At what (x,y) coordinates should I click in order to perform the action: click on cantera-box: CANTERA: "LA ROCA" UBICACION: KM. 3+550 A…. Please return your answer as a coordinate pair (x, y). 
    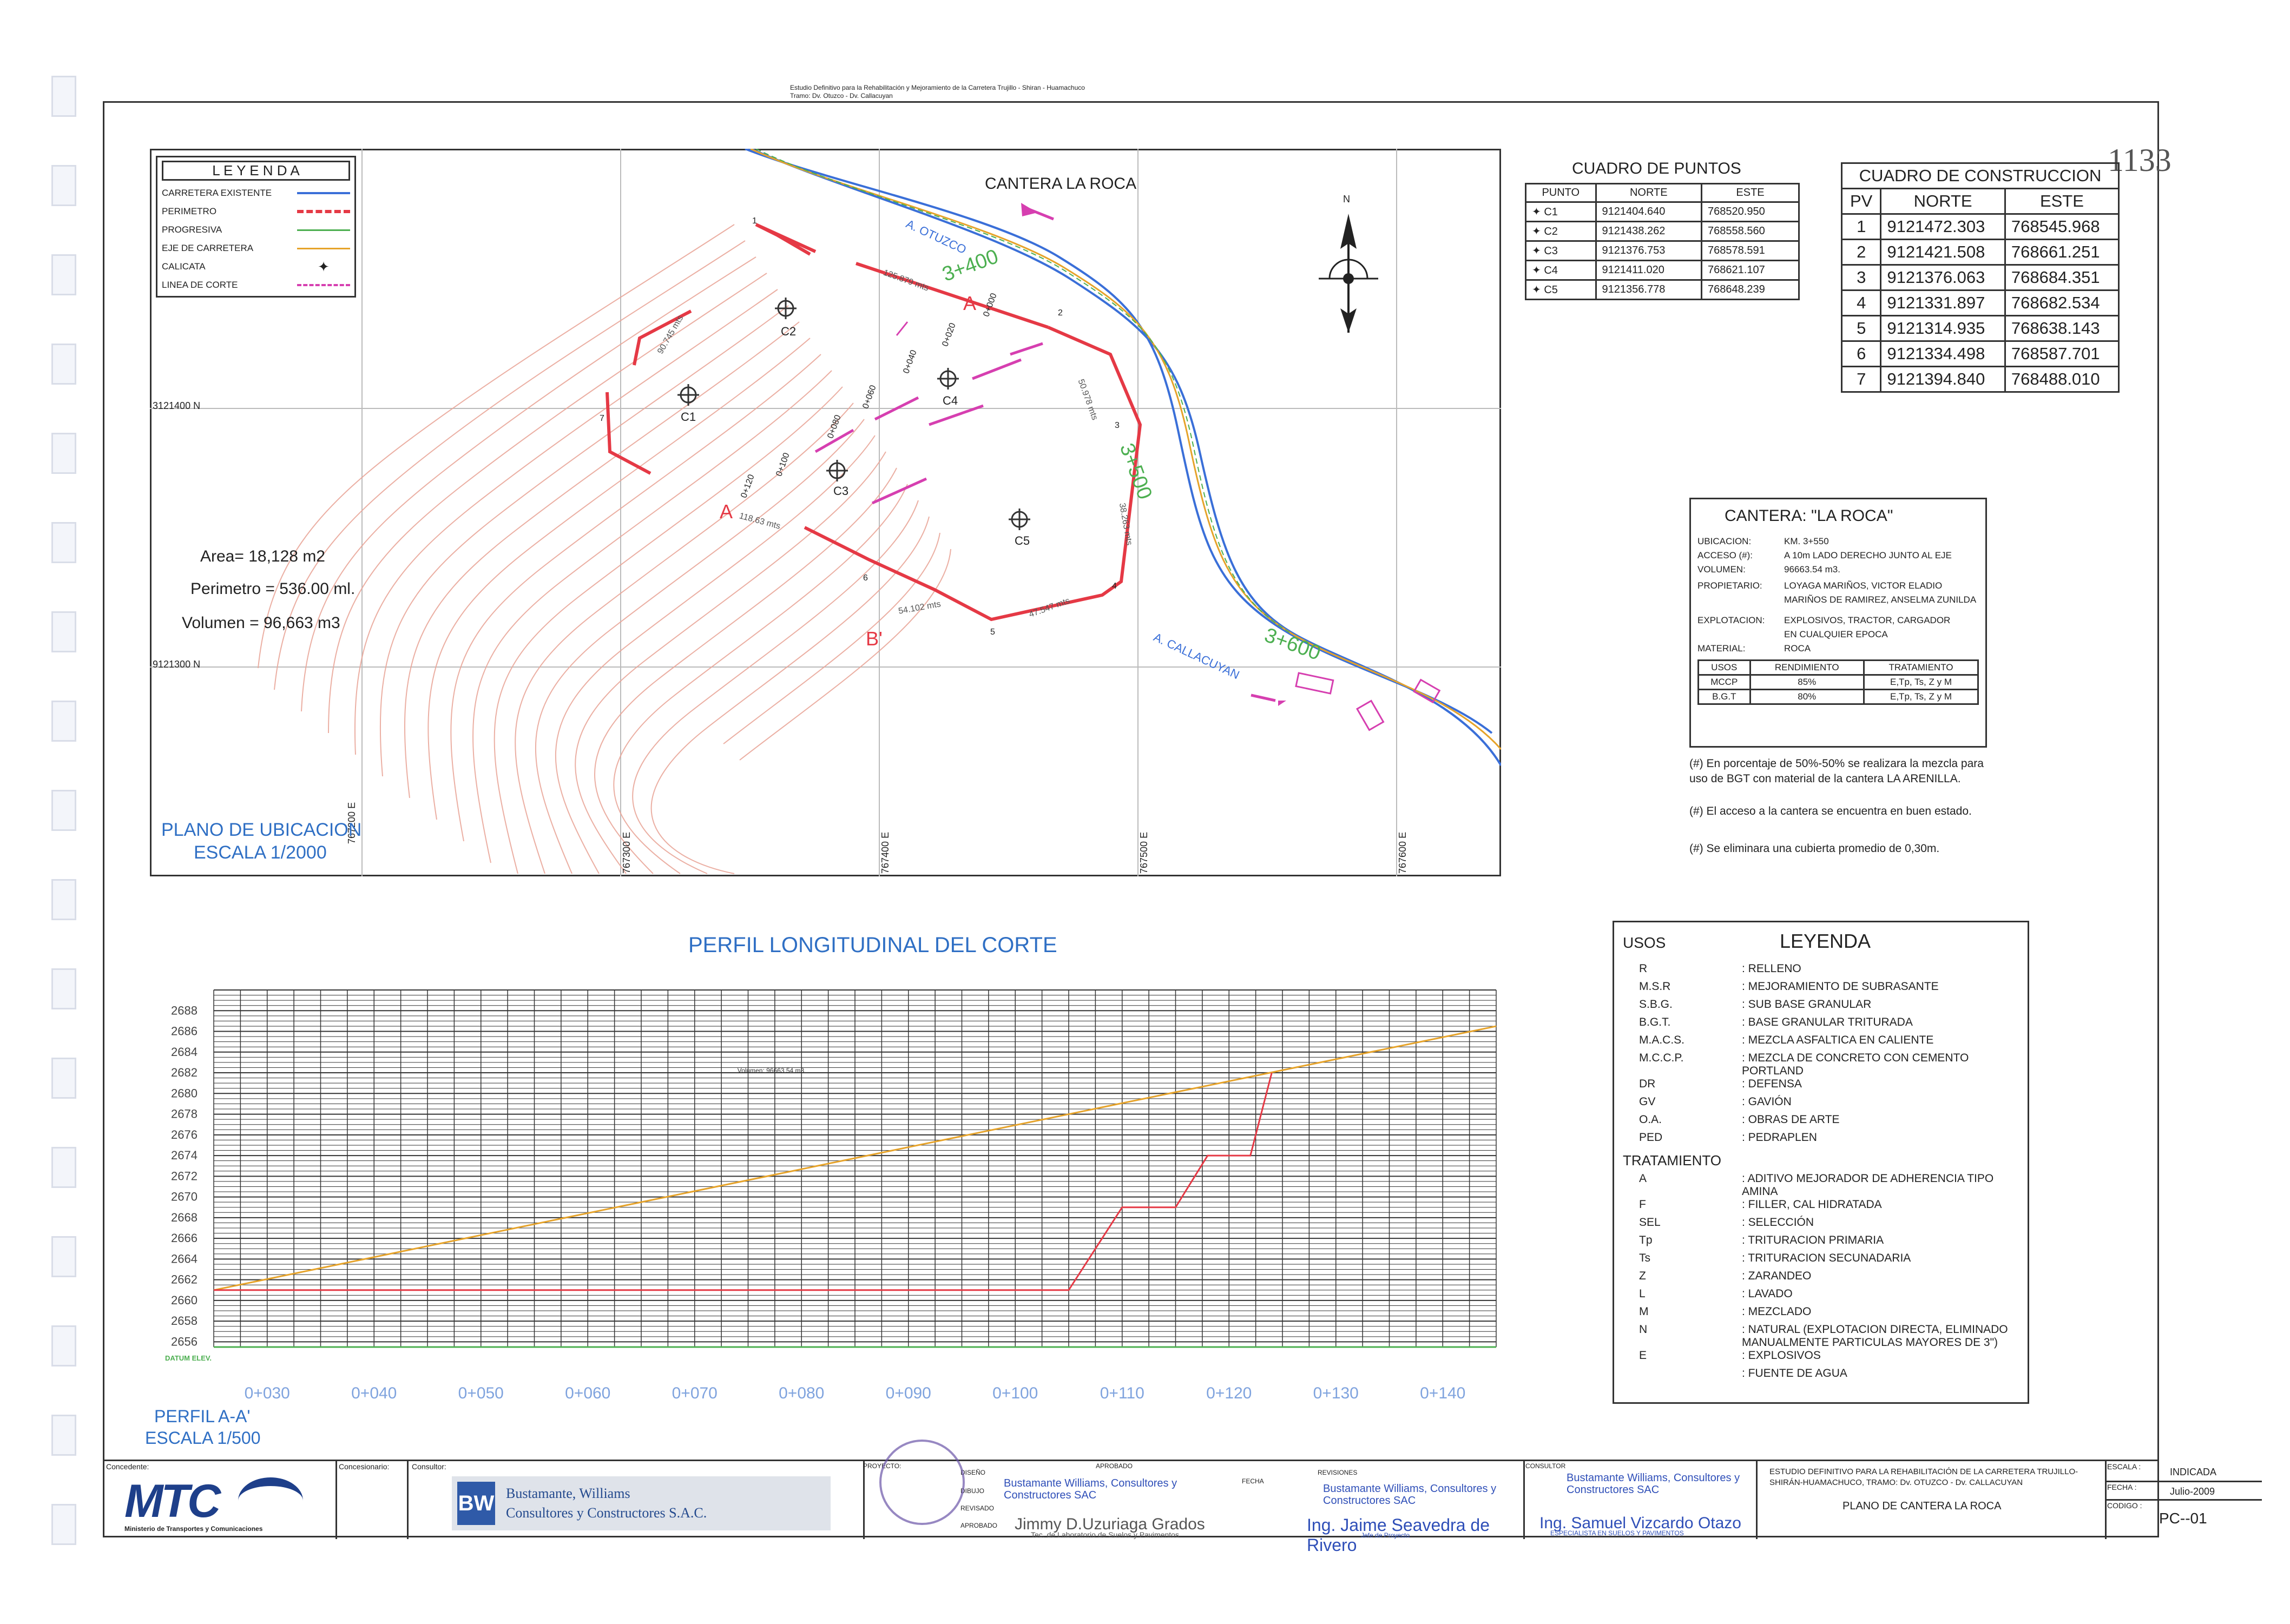
    Looking at the image, I should click on (1838, 623).